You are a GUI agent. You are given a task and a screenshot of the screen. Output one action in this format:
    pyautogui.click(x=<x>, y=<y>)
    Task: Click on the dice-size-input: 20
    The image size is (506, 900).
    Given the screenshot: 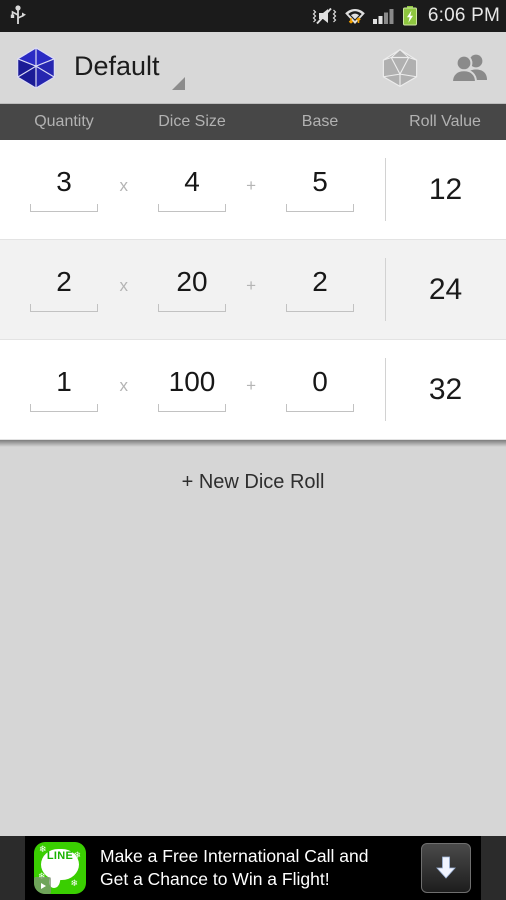 What is the action you would take?
    pyautogui.click(x=192, y=285)
    